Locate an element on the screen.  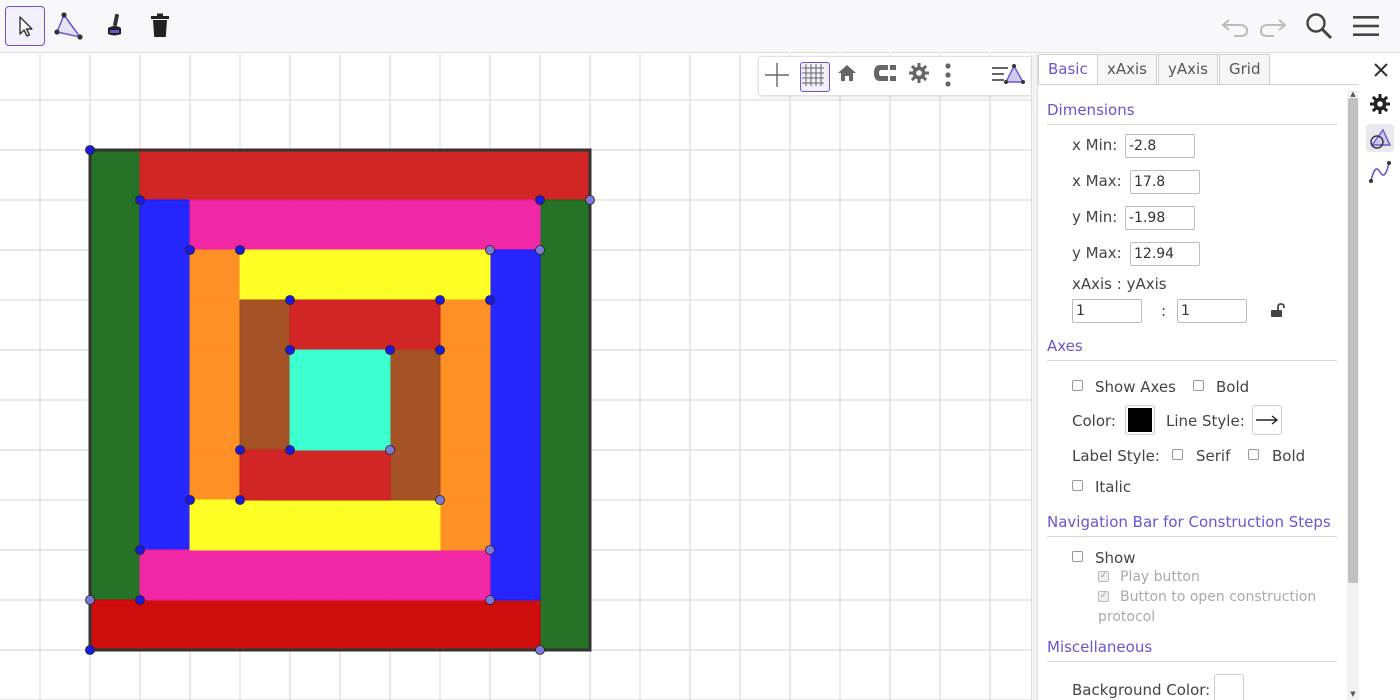
algebra-settings-tab-button is located at coordinates (1380, 172).